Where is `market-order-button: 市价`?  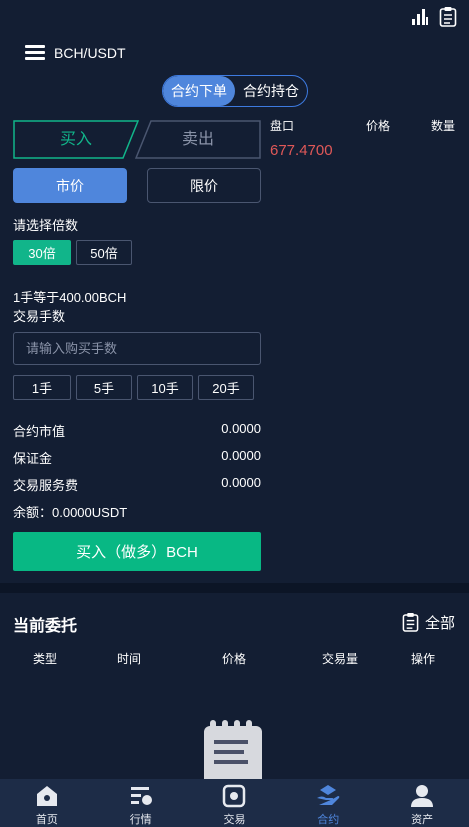
market-order-button: 市价 is located at coordinates (70, 185).